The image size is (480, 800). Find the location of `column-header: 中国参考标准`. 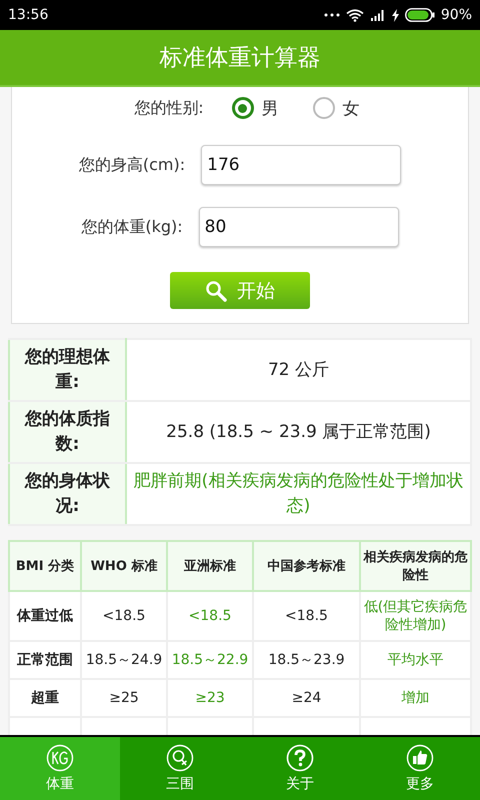

column-header: 中国参考标准 is located at coordinates (306, 566).